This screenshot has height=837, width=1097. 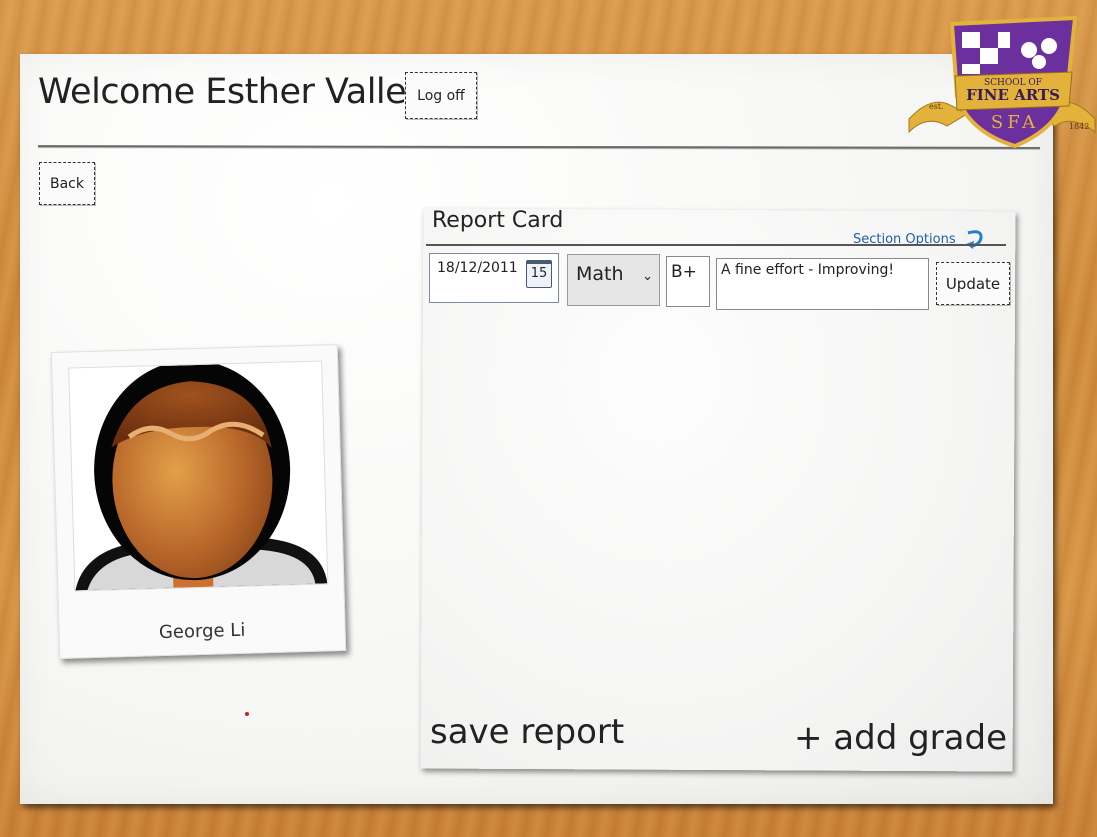 What do you see at coordinates (441, 95) in the screenshot?
I see `log-off-button: Log off` at bounding box center [441, 95].